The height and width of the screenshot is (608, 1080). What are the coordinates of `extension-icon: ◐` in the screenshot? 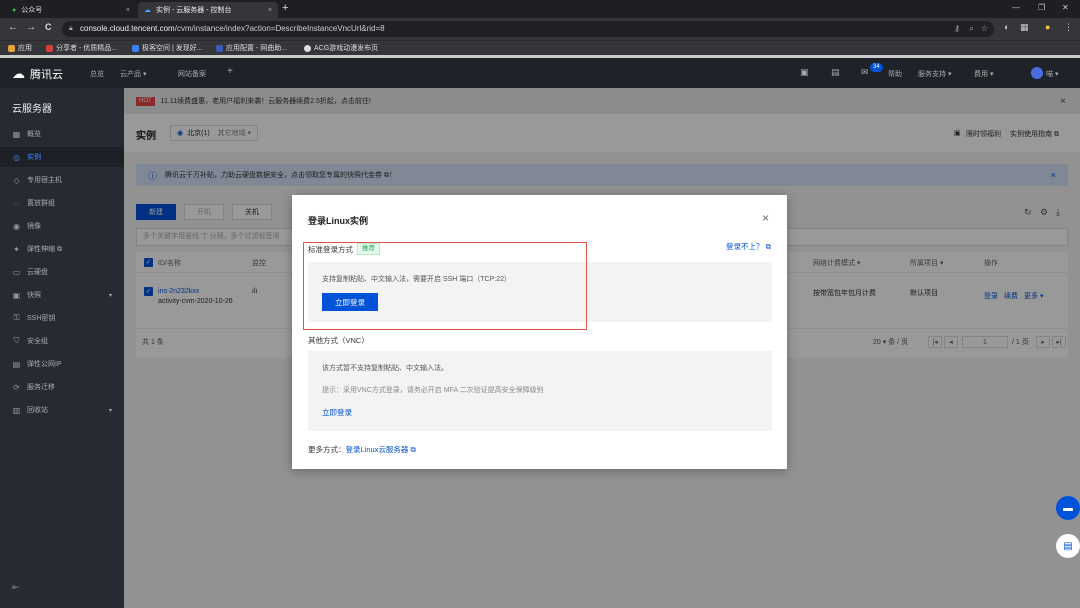 It's located at (1006, 27).